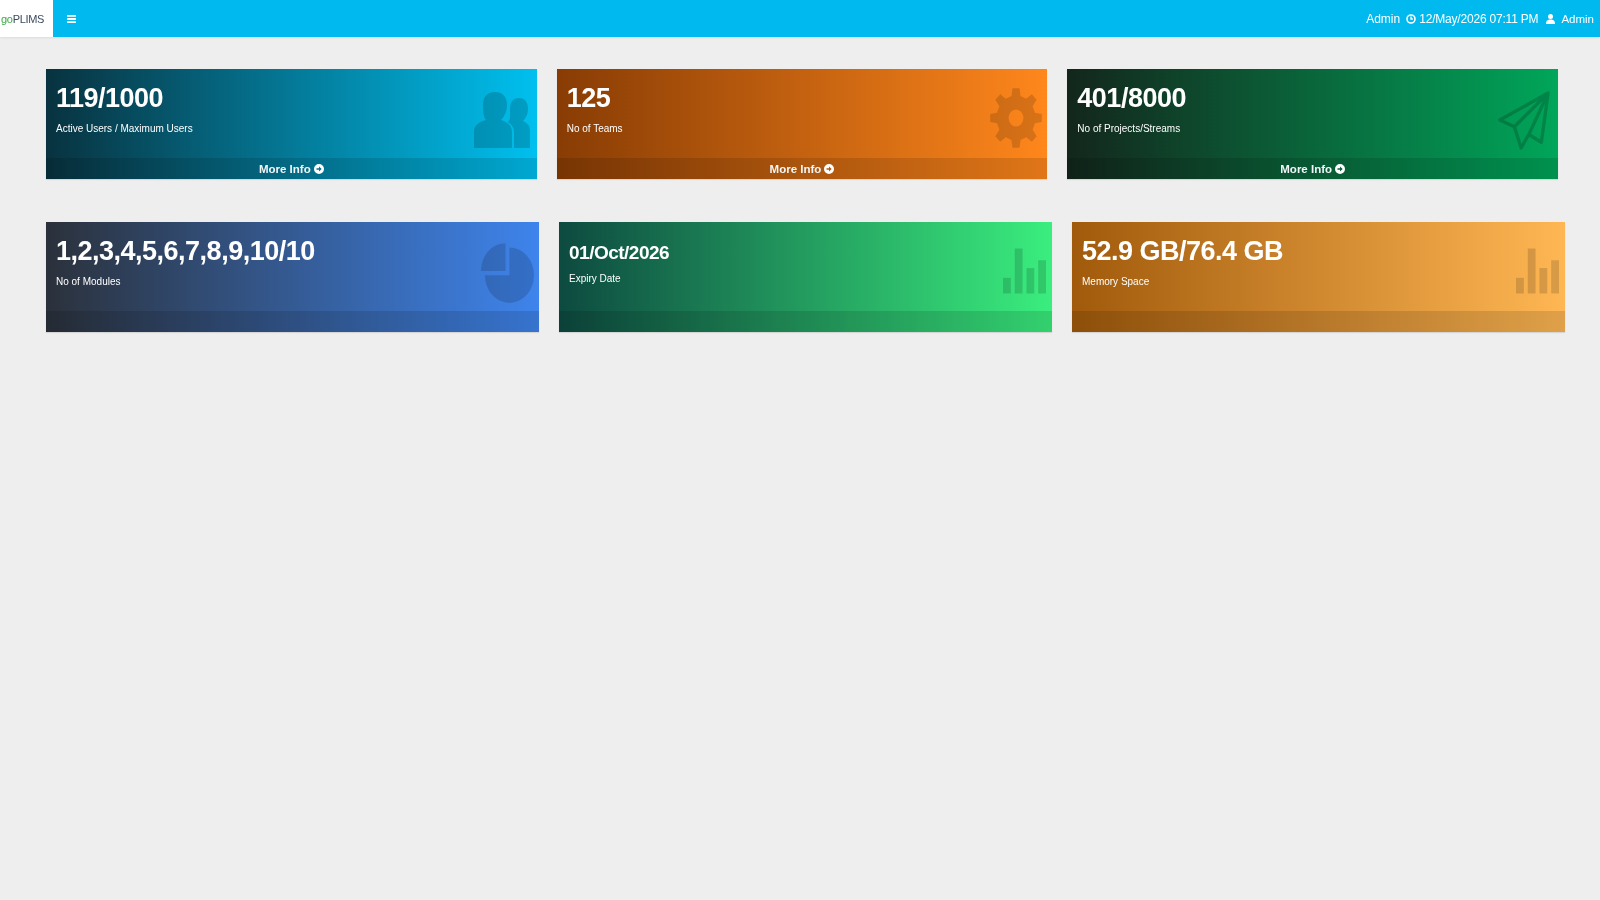 This screenshot has width=1600, height=900. Describe the element at coordinates (1129, 128) in the screenshot. I see `stat-label: No of Projects/Streams` at that location.